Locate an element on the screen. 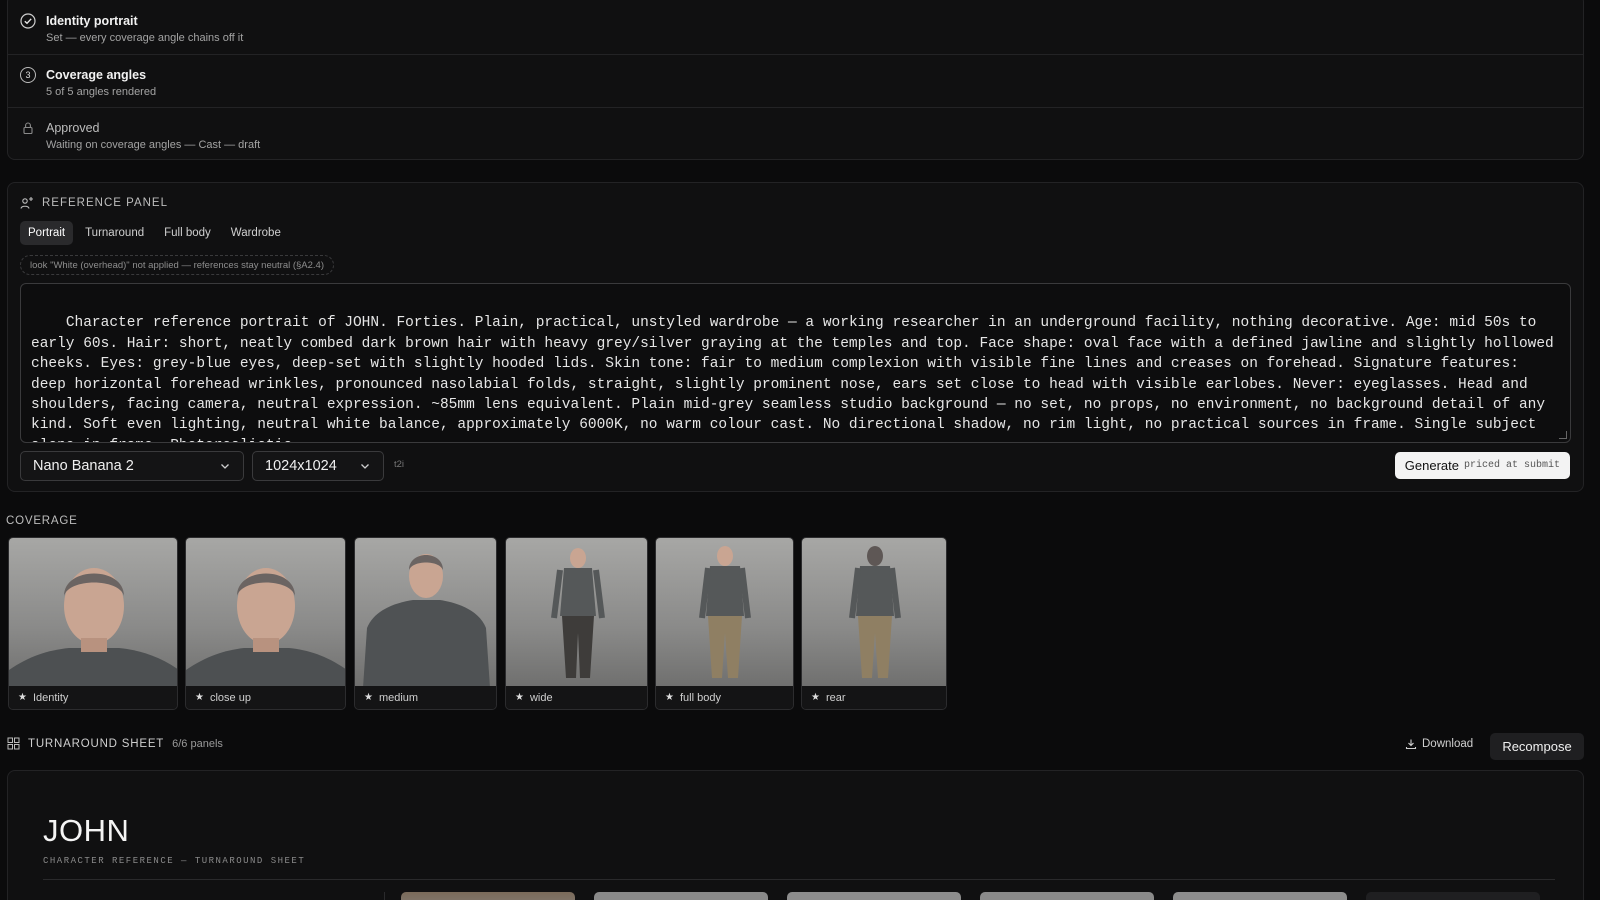 This screenshot has width=1600, height=900. coverage-item-close-up: ★ close up is located at coordinates (265, 623).